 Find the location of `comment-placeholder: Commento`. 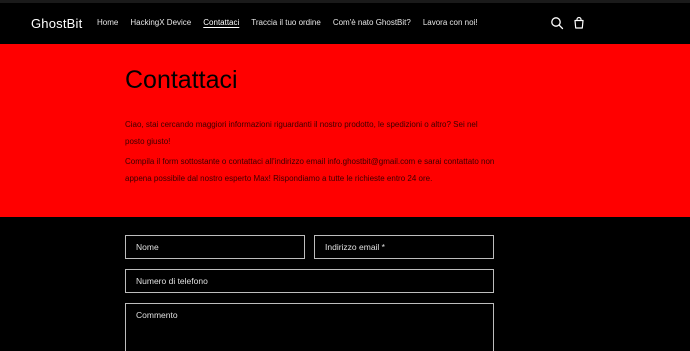

comment-placeholder: Commento is located at coordinates (157, 315).